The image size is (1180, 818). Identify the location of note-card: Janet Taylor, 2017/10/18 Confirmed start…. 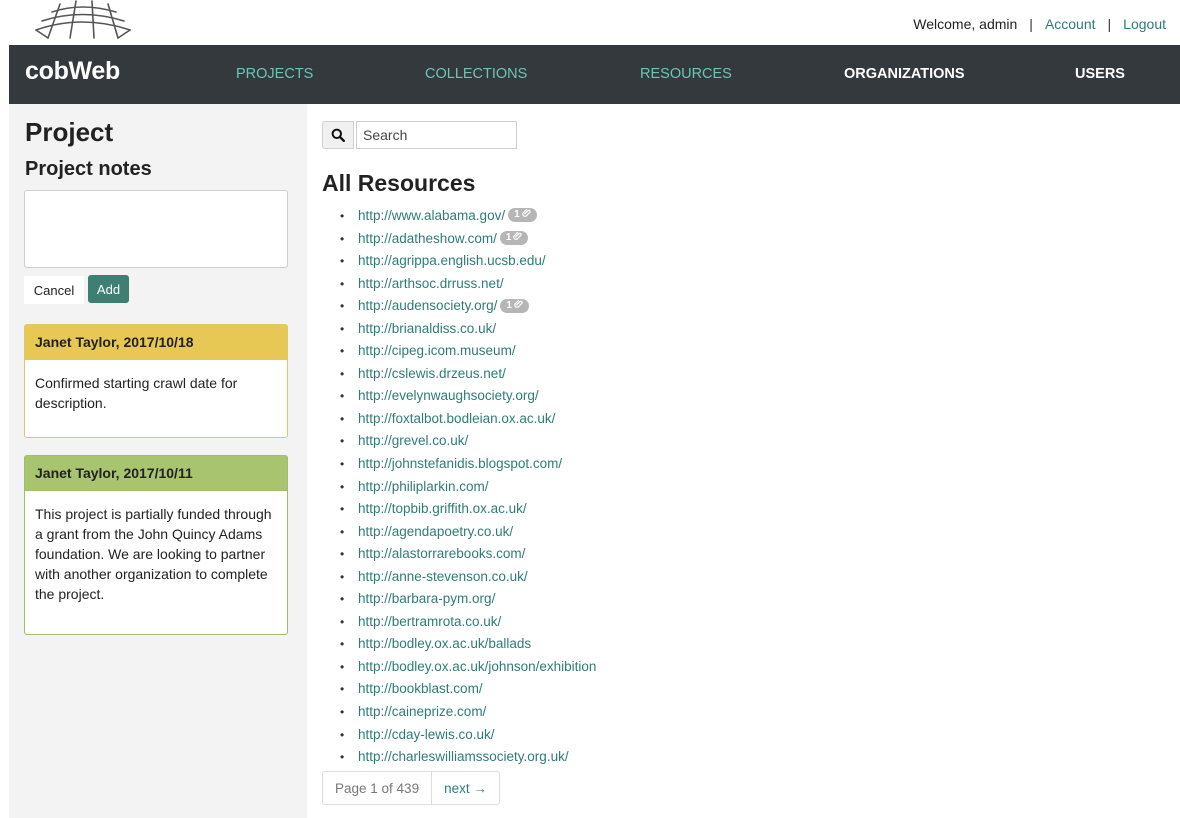
(156, 381).